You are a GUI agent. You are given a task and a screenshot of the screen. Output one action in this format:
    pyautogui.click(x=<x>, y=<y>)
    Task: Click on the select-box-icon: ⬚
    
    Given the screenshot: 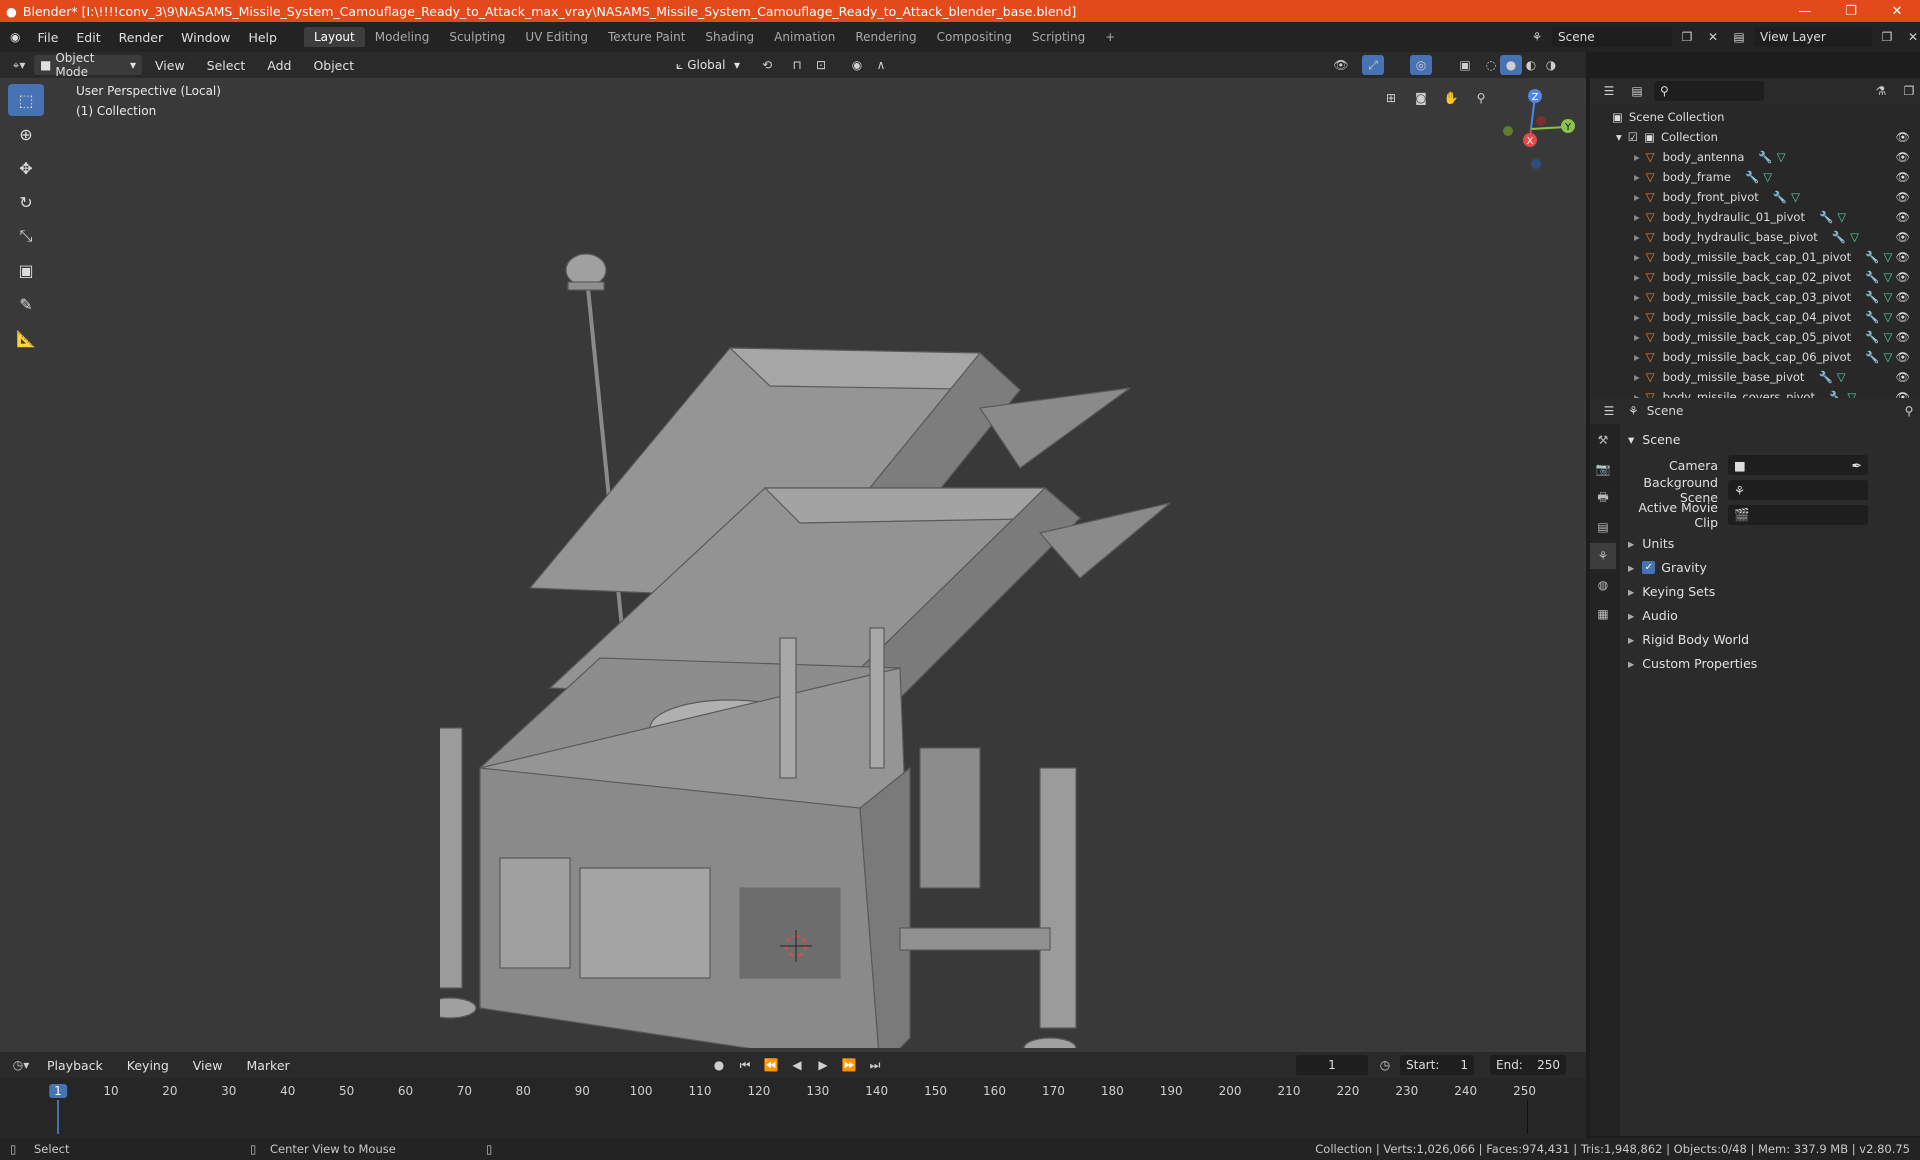 What is the action you would take?
    pyautogui.click(x=26, y=100)
    